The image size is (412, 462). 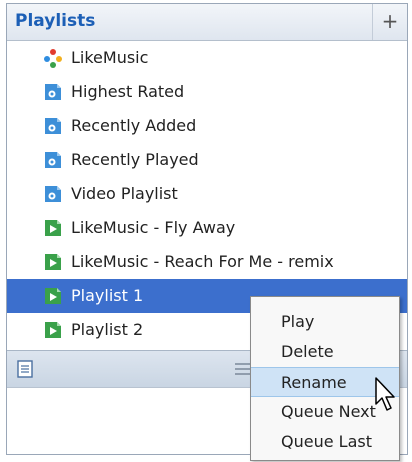 What do you see at coordinates (207, 194) in the screenshot?
I see `playlist-item-video-playlist: Video Playlist` at bounding box center [207, 194].